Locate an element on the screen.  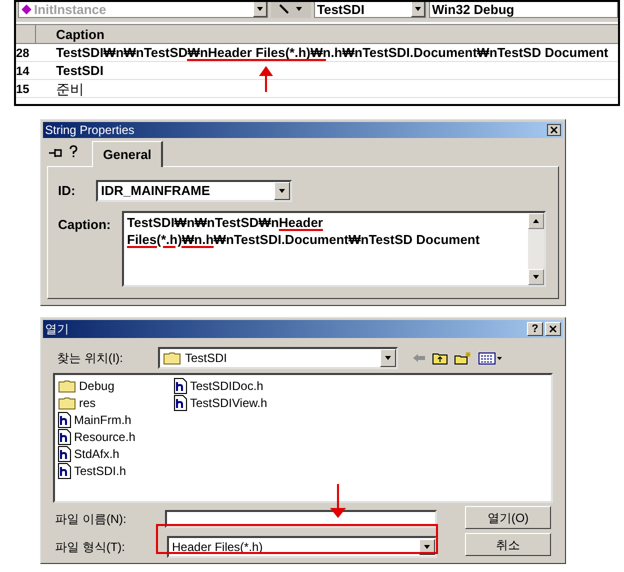
view-menu-icon is located at coordinates (490, 358).